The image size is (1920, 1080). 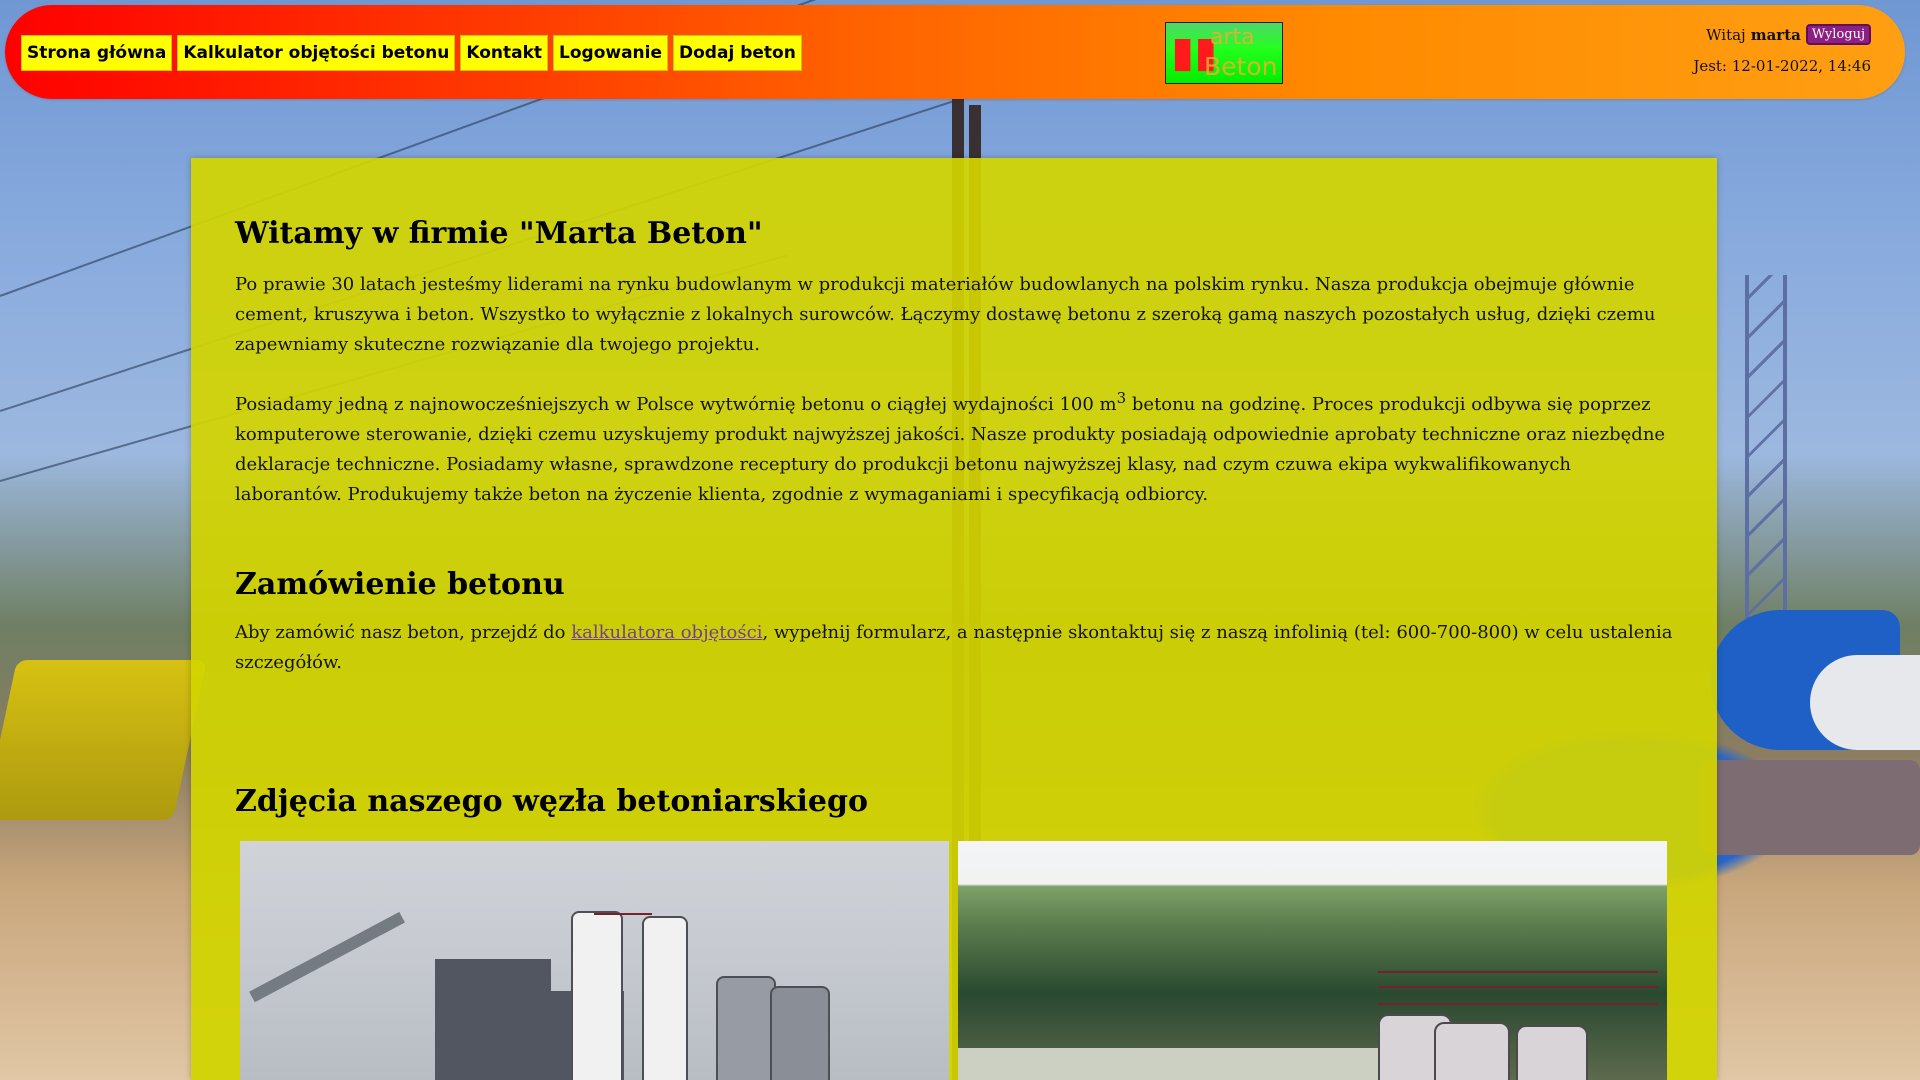 What do you see at coordinates (551, 801) in the screenshot?
I see `photos-section-title: Zdjęcia naszego węzła betoniarskiego` at bounding box center [551, 801].